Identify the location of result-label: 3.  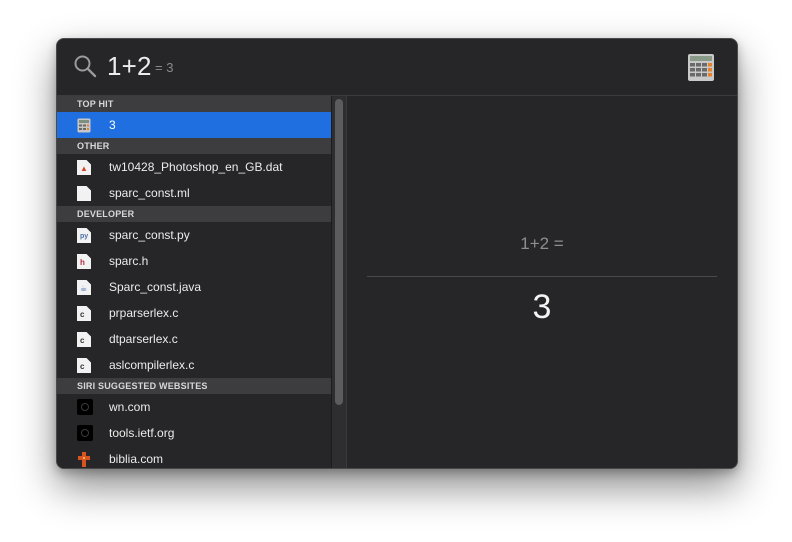
(112, 125).